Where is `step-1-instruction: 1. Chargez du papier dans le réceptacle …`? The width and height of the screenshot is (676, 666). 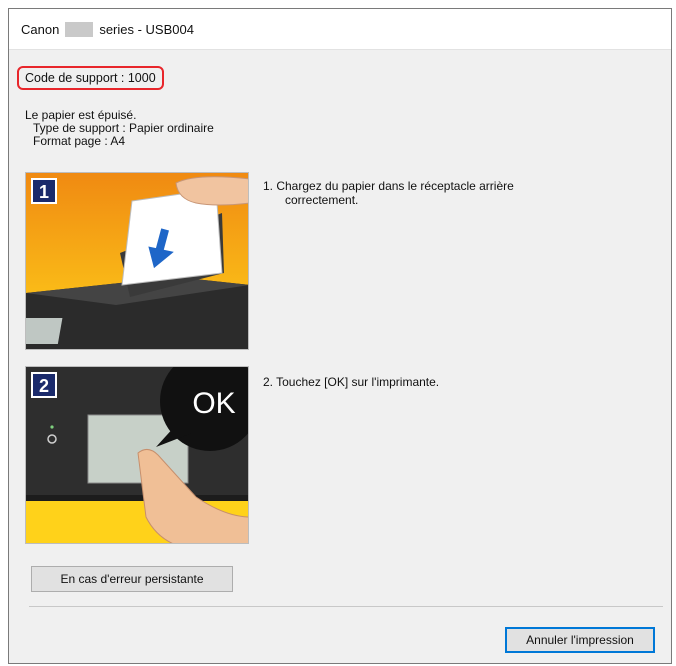 step-1-instruction: 1. Chargez du papier dans le réceptacle … is located at coordinates (388, 193).